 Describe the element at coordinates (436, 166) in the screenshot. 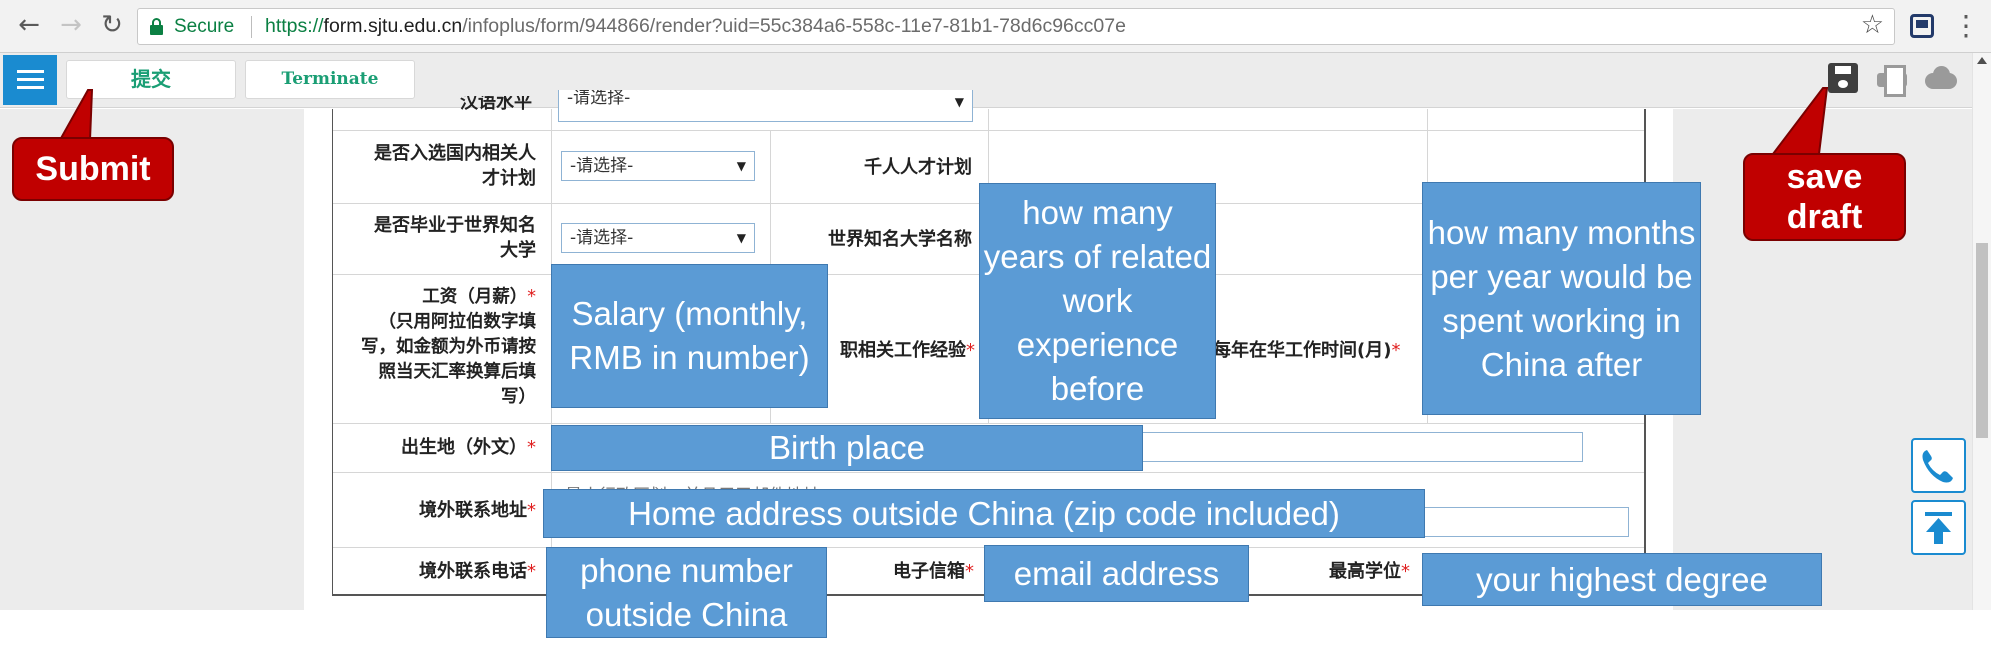

I see `talent-program-label: 是否入选国内相关人 才计划` at that location.